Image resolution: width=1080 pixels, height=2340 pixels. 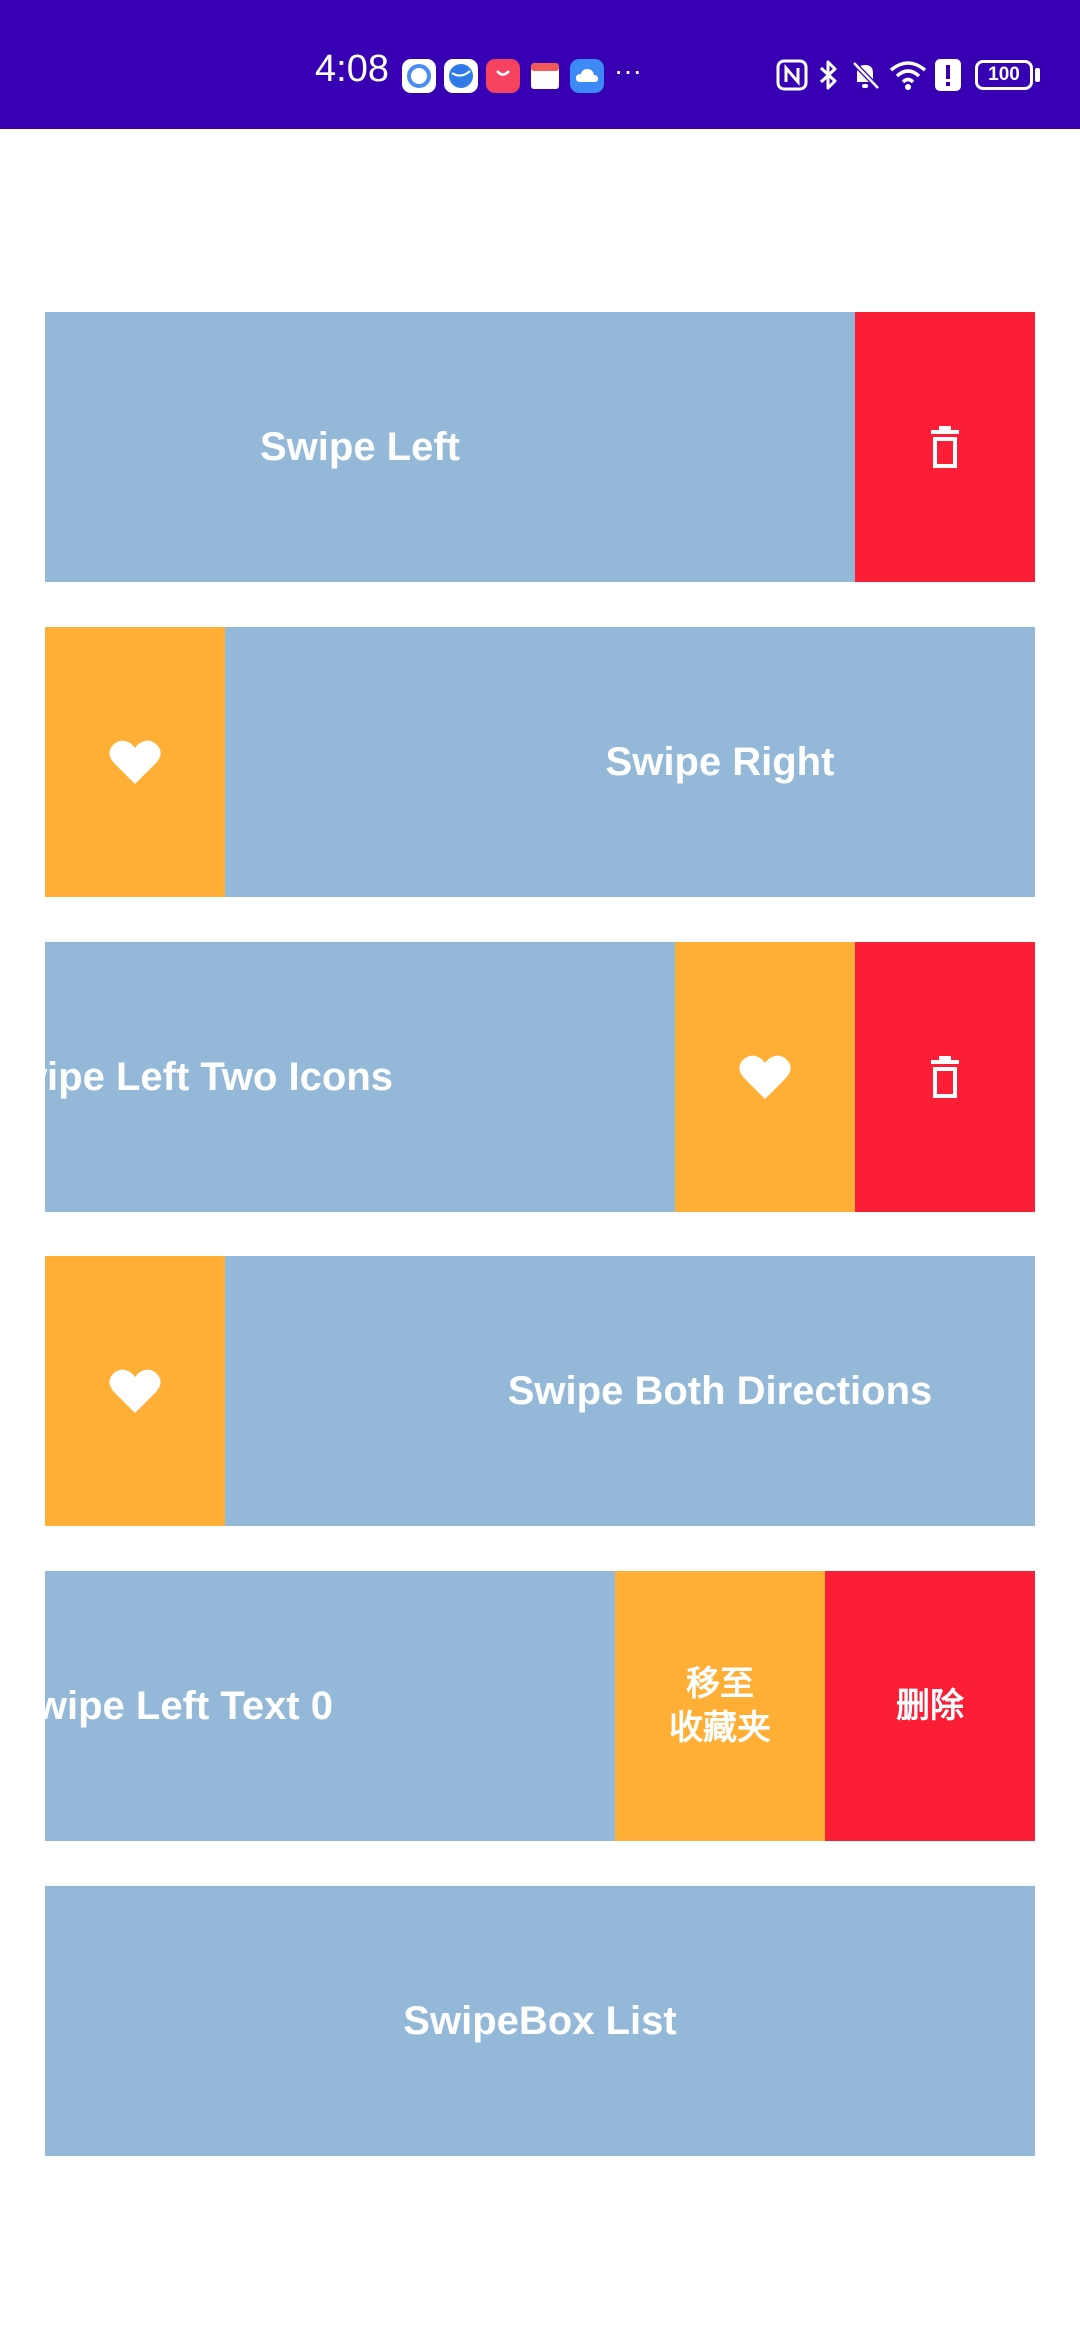 I want to click on bell-off-icon, so click(x=865, y=77).